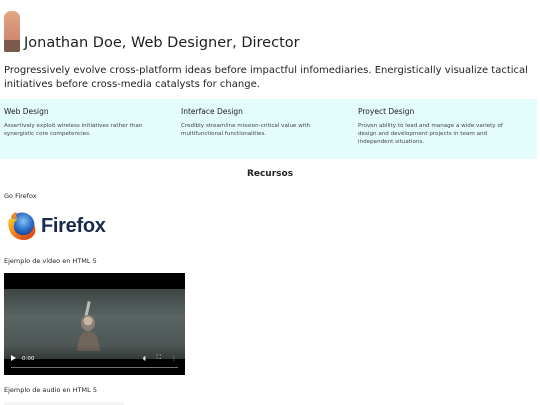  I want to click on header: Jonathan Doe, Web Designer, Director, so click(152, 30).